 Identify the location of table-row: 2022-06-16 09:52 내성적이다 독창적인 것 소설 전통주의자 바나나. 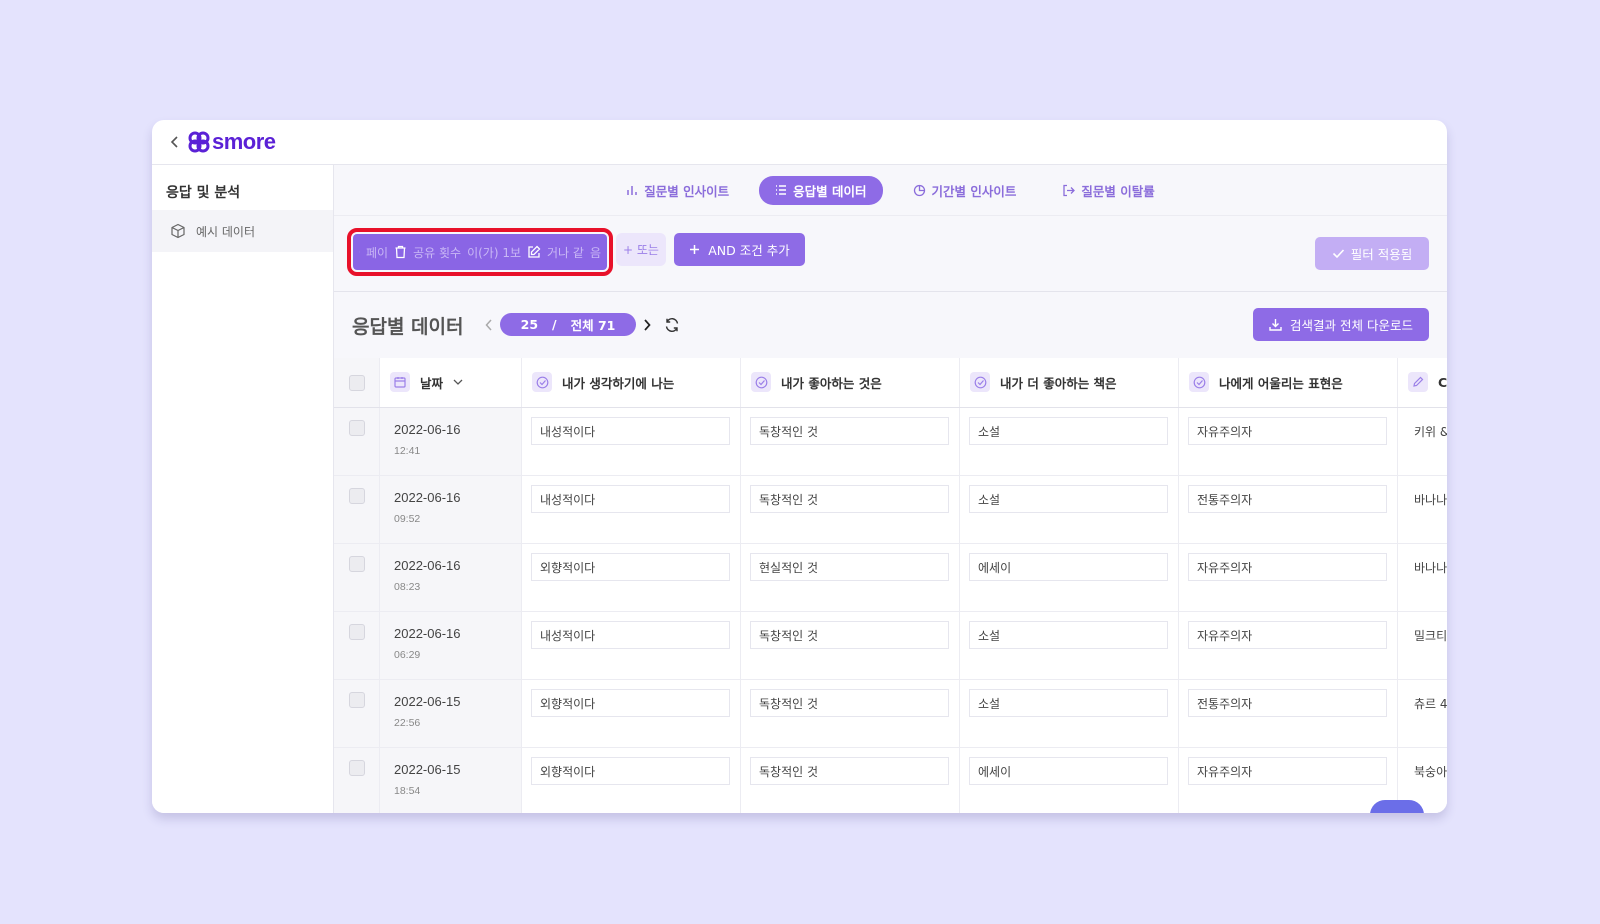
(890, 510).